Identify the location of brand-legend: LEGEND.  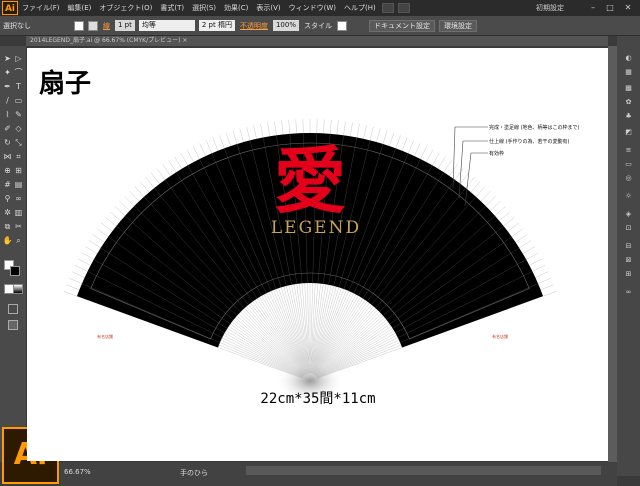
(316, 228).